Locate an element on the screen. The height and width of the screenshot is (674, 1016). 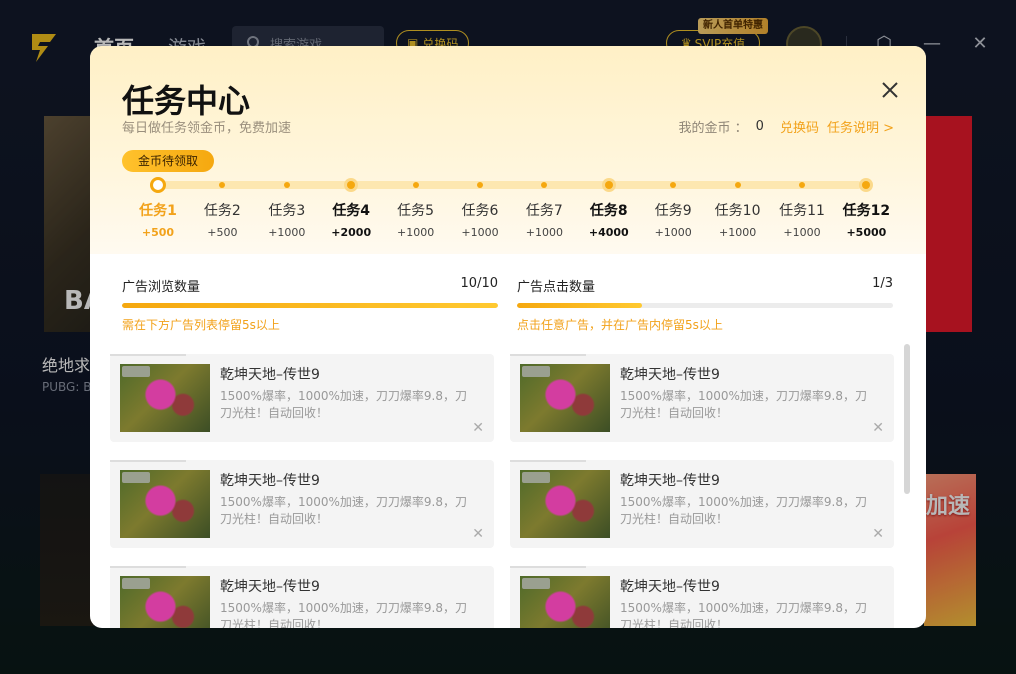
task-step-label: 任务8 is located at coordinates (609, 210).